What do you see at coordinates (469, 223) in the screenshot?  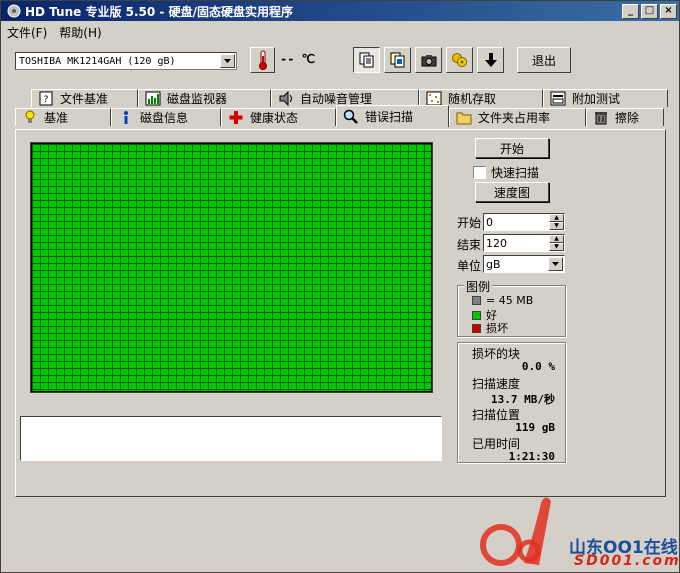 I see `start-field-label: 开始` at bounding box center [469, 223].